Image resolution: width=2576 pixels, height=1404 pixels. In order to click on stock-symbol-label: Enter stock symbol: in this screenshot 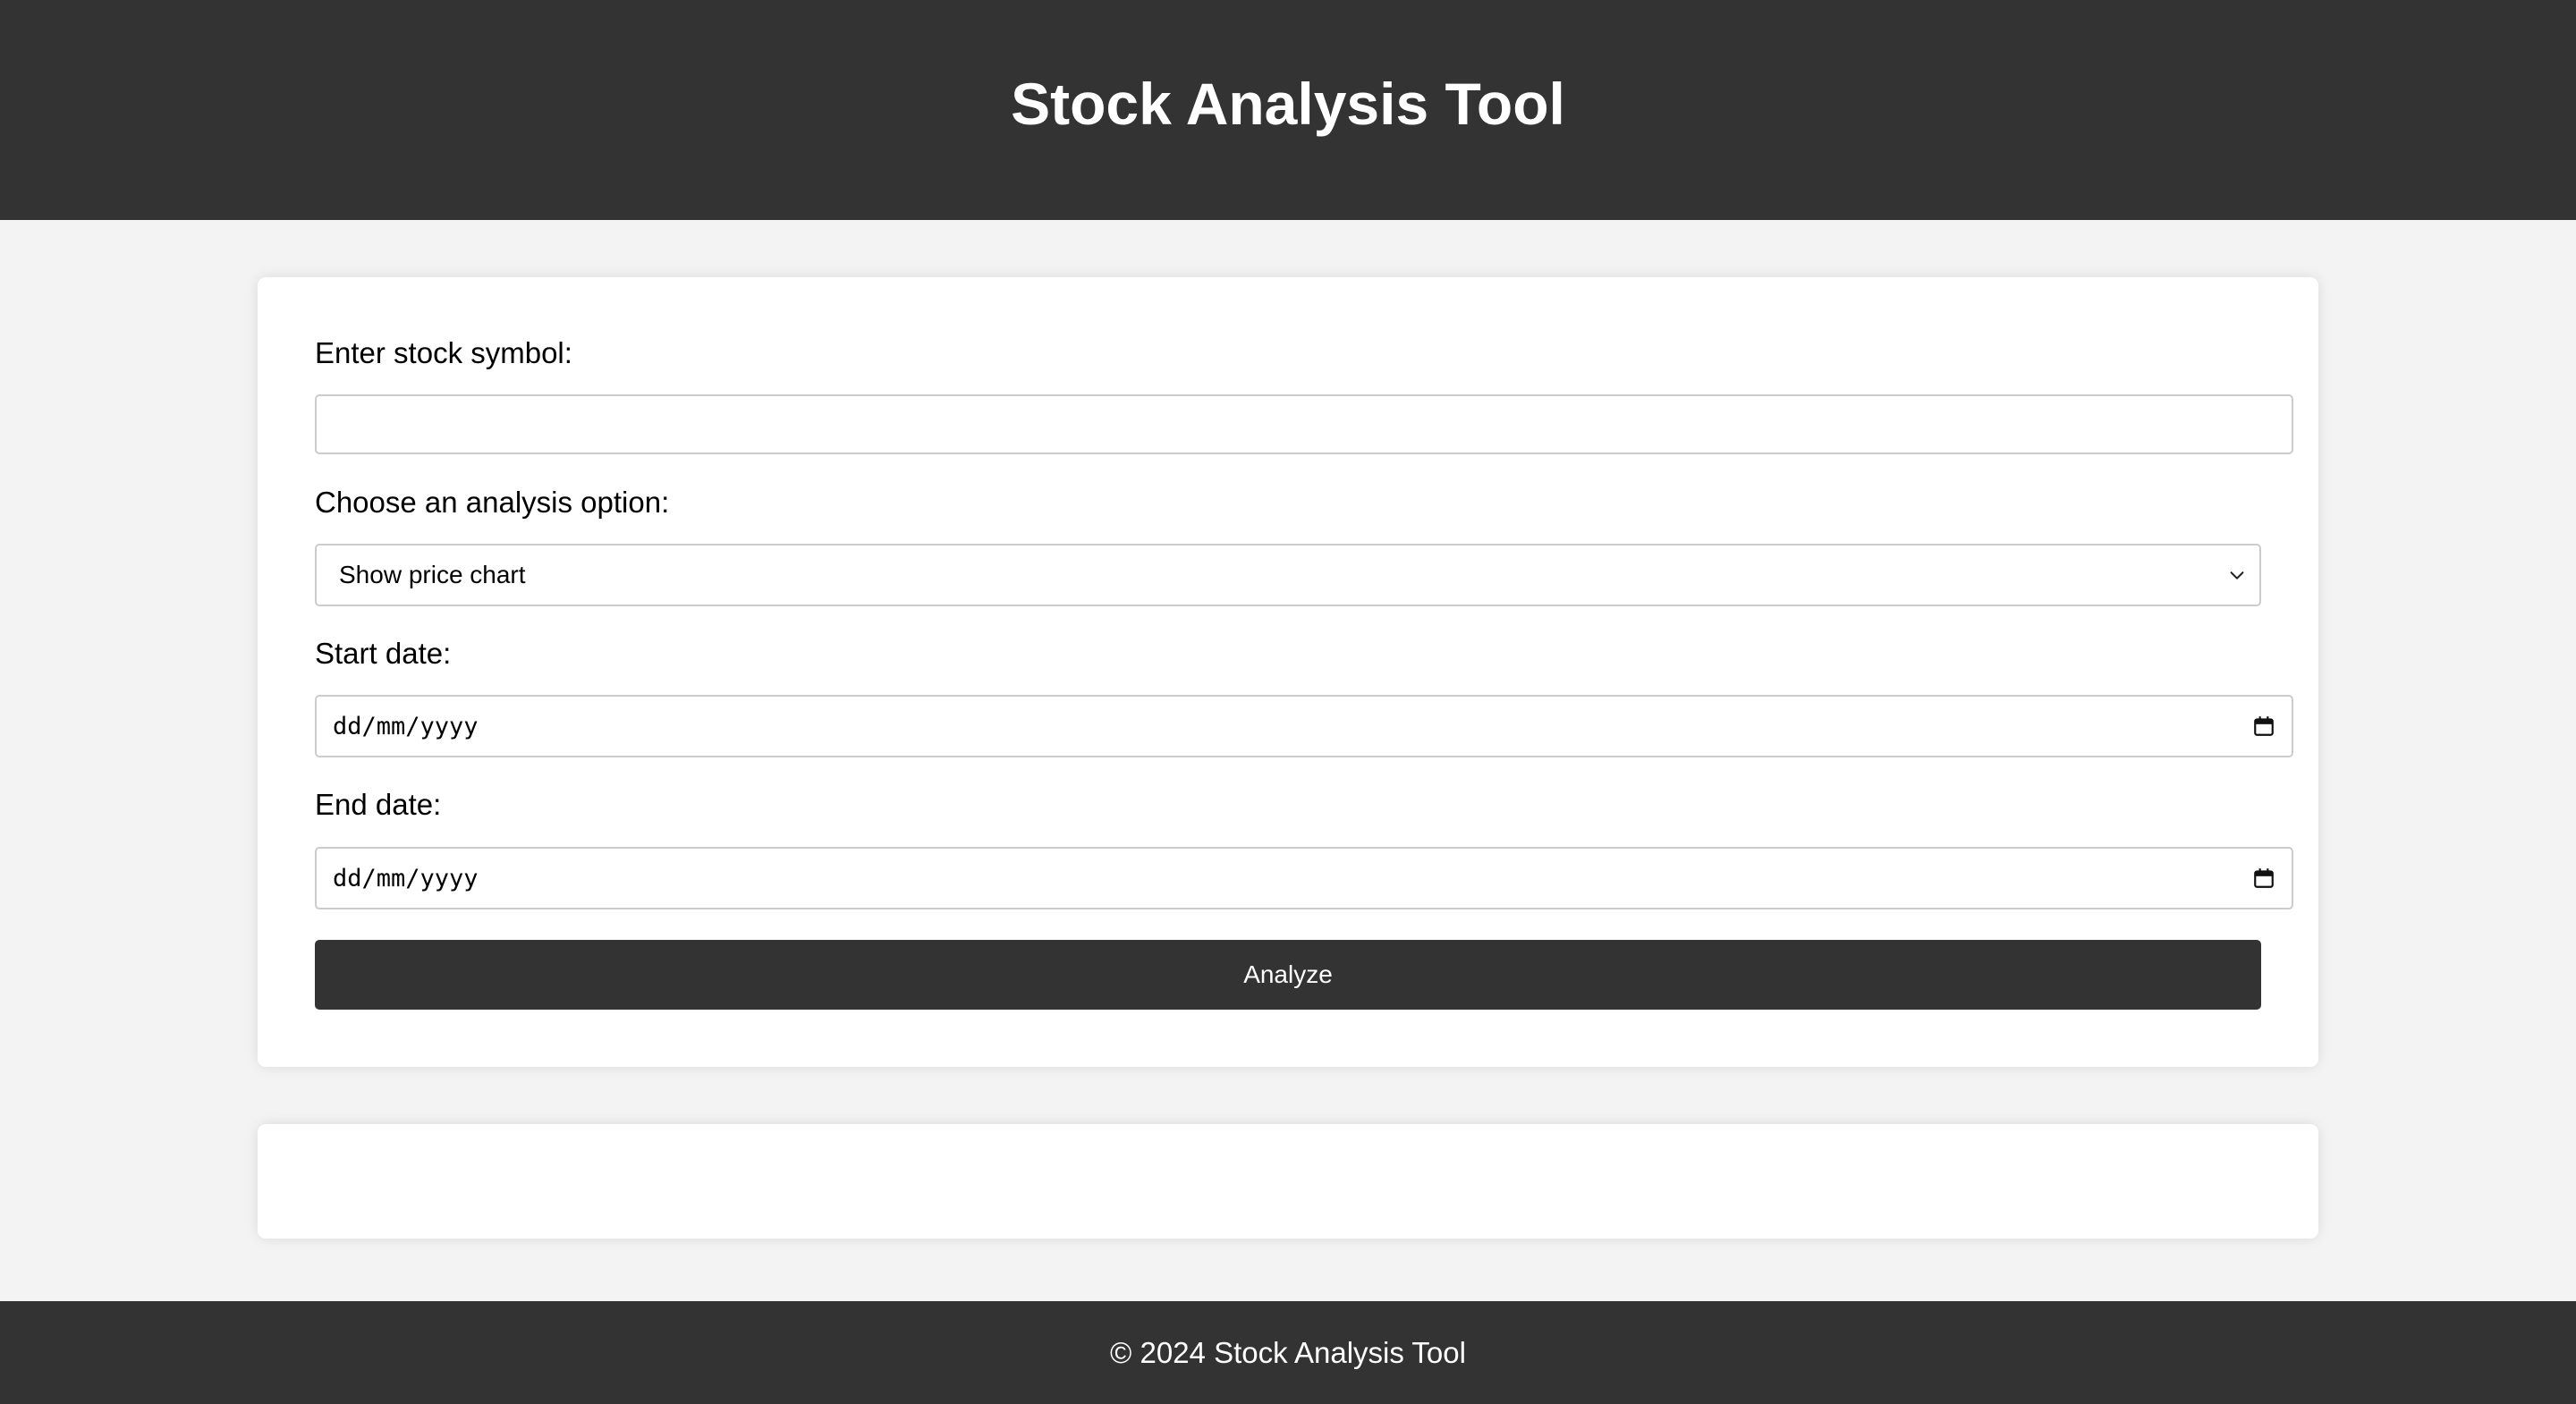, I will do `click(443, 353)`.